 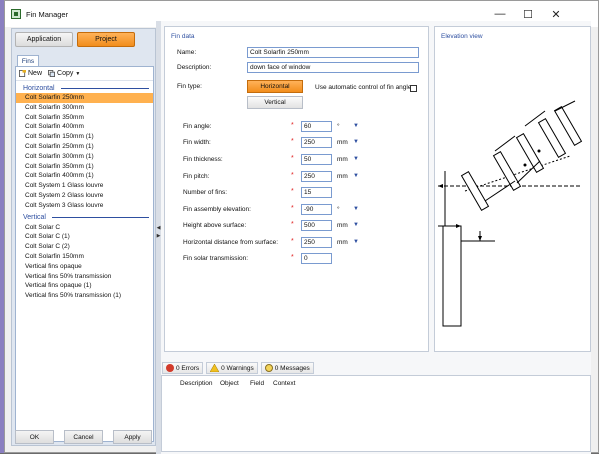 What do you see at coordinates (229, 383) in the screenshot?
I see `column-object: Object` at bounding box center [229, 383].